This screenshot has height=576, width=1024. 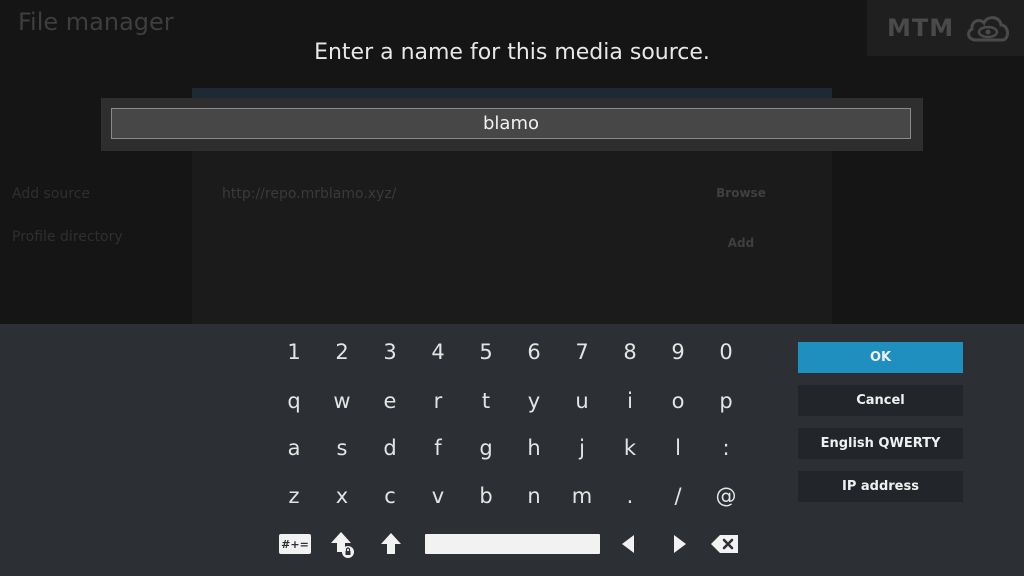 What do you see at coordinates (534, 401) in the screenshot?
I see `key-y: y` at bounding box center [534, 401].